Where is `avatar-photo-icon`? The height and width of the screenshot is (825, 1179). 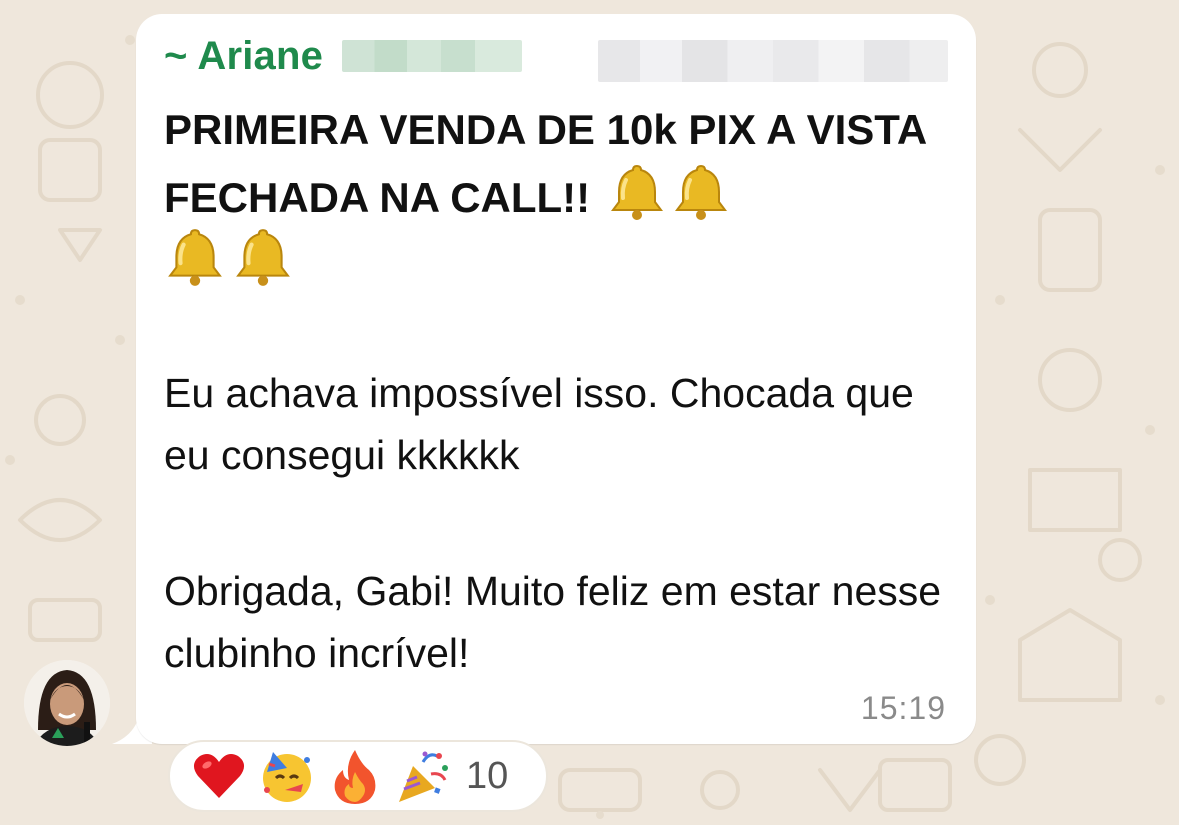
avatar-photo-icon is located at coordinates (67, 703).